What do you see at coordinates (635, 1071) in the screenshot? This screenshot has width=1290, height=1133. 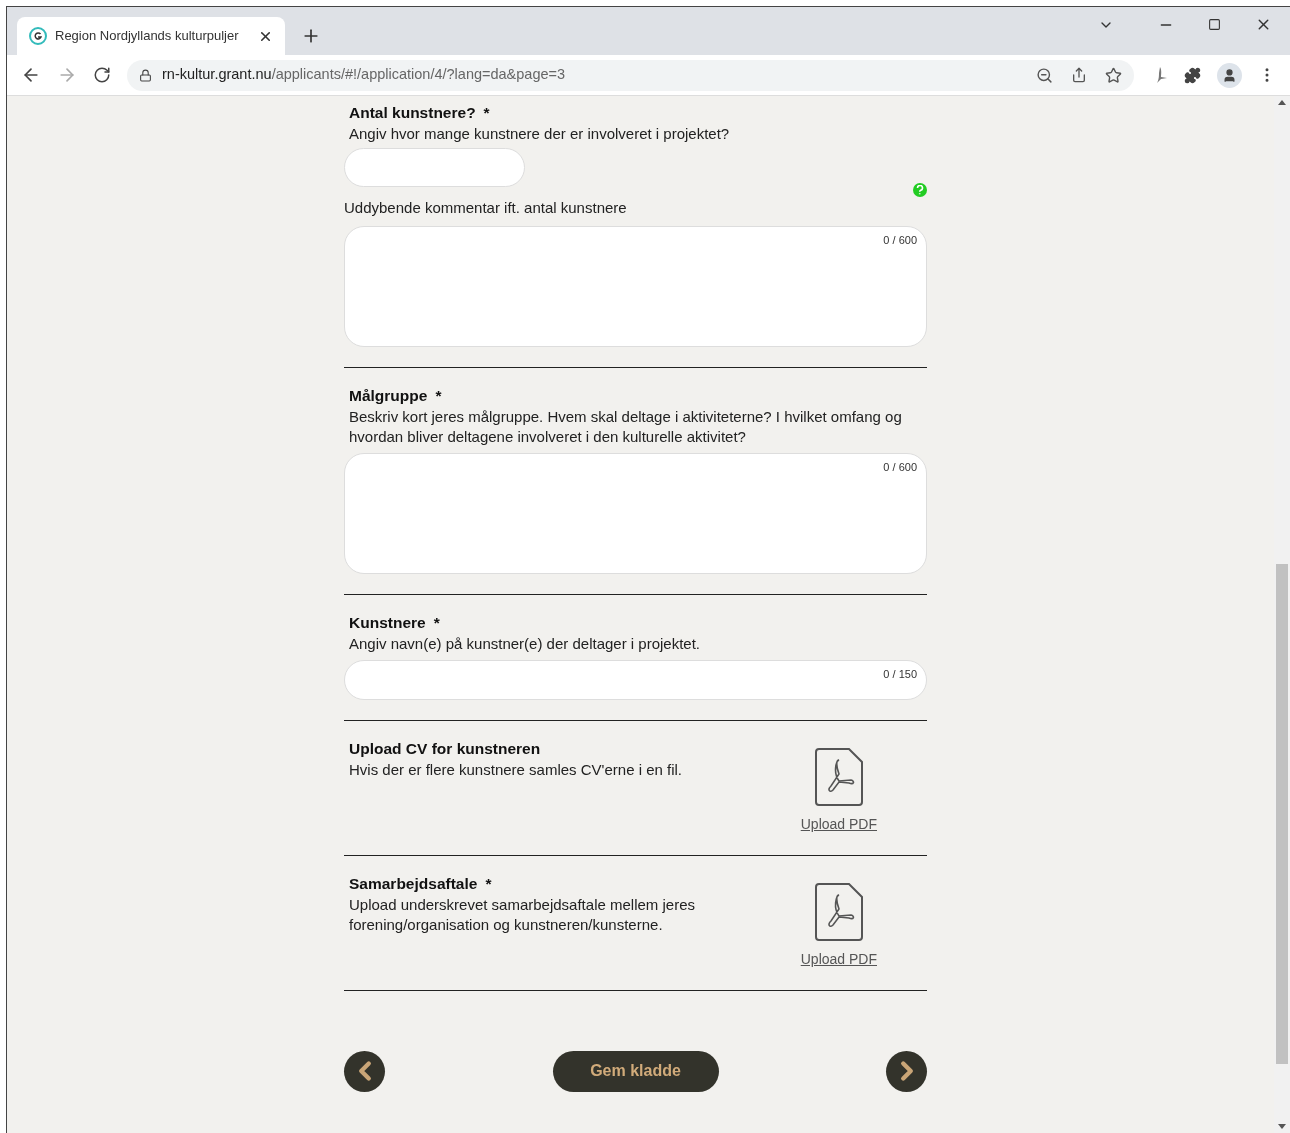 I see `save-draft-button: Gem kladde` at bounding box center [635, 1071].